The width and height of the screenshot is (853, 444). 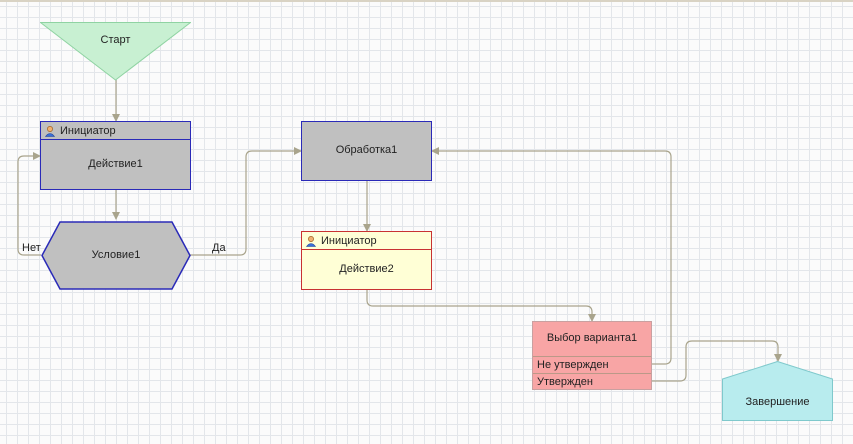 I want to click on edge-condition1-no-to-action1, so click(x=29, y=204).